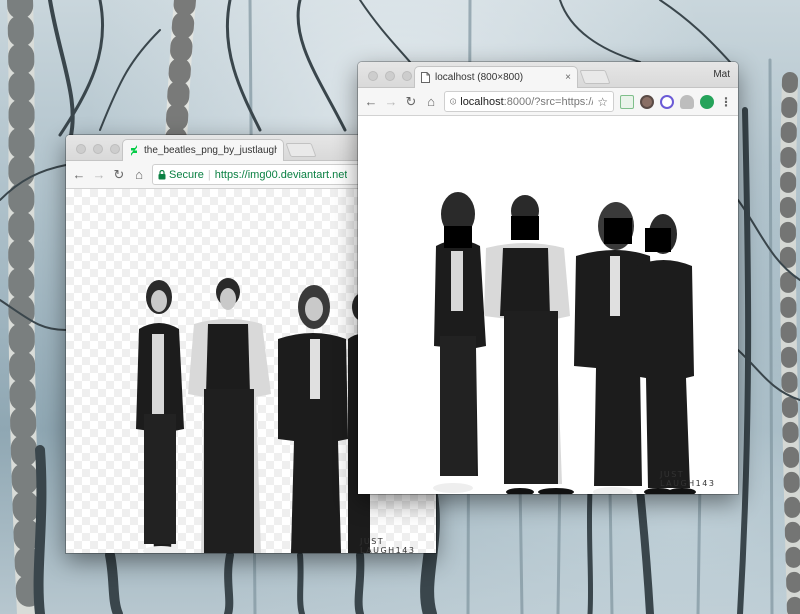 Image resolution: width=800 pixels, height=614 pixels. I want to click on bookmark-star-icon: ☆, so click(602, 102).